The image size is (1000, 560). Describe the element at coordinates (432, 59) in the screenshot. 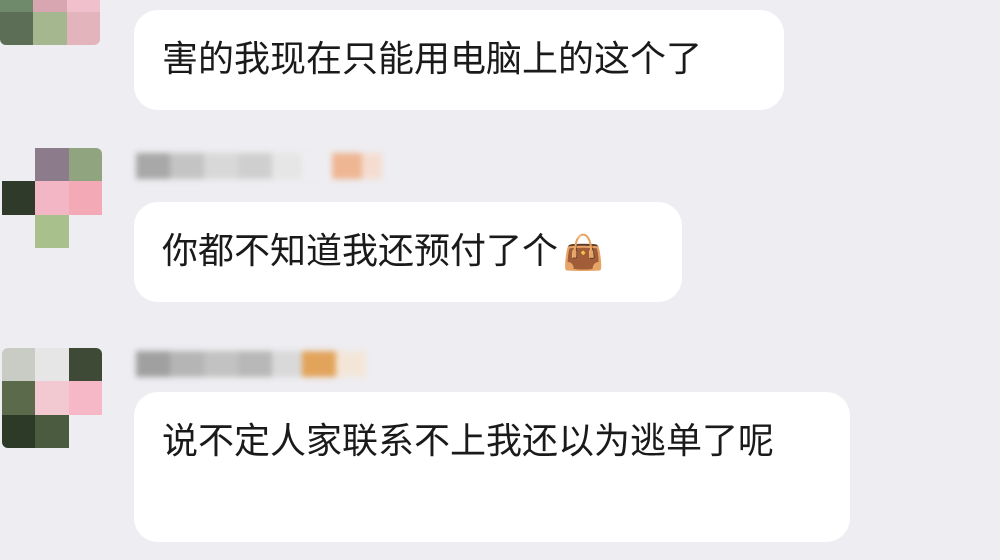

I see `message-text: 害的我现在只能用电脑上的这个了` at that location.